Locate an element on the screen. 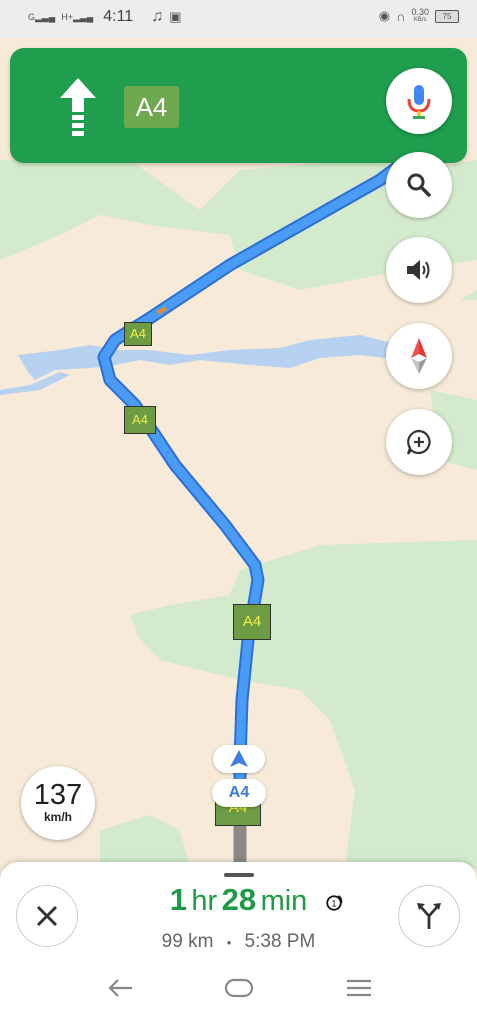  speedometer: 137 km/h is located at coordinates (58, 803).